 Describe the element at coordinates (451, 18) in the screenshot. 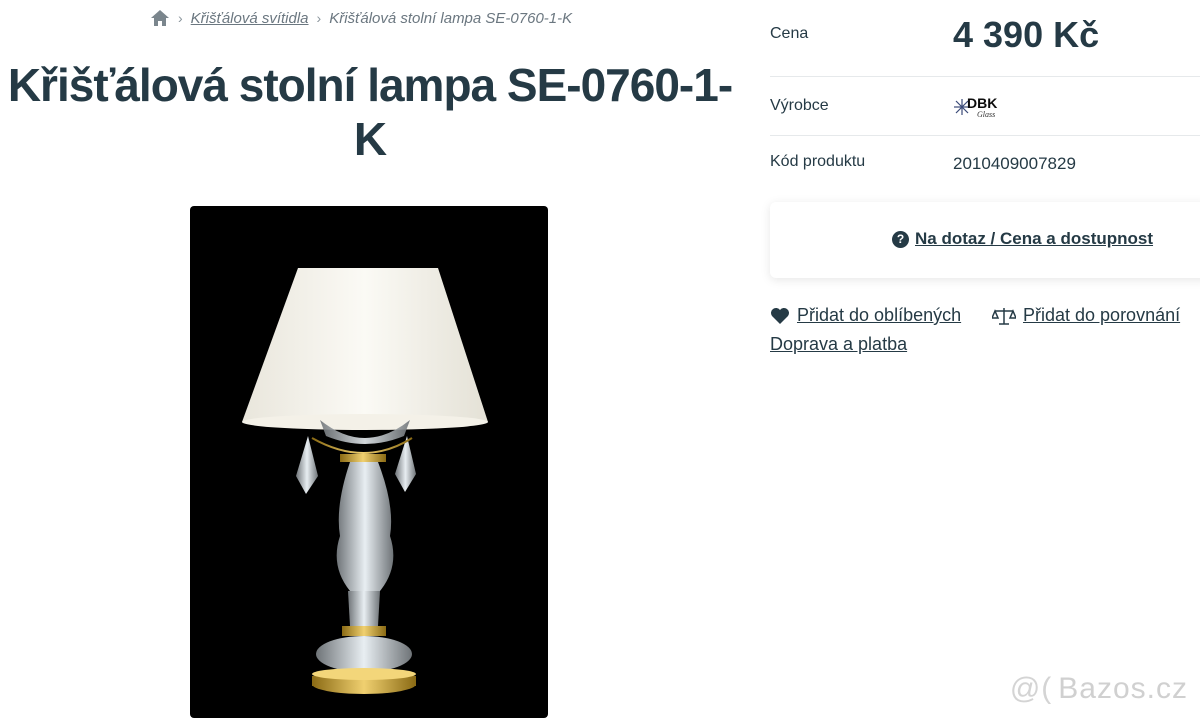

I see `breadcrumb-current: Křišťálová stolní lampa SE-0760-1-K` at that location.